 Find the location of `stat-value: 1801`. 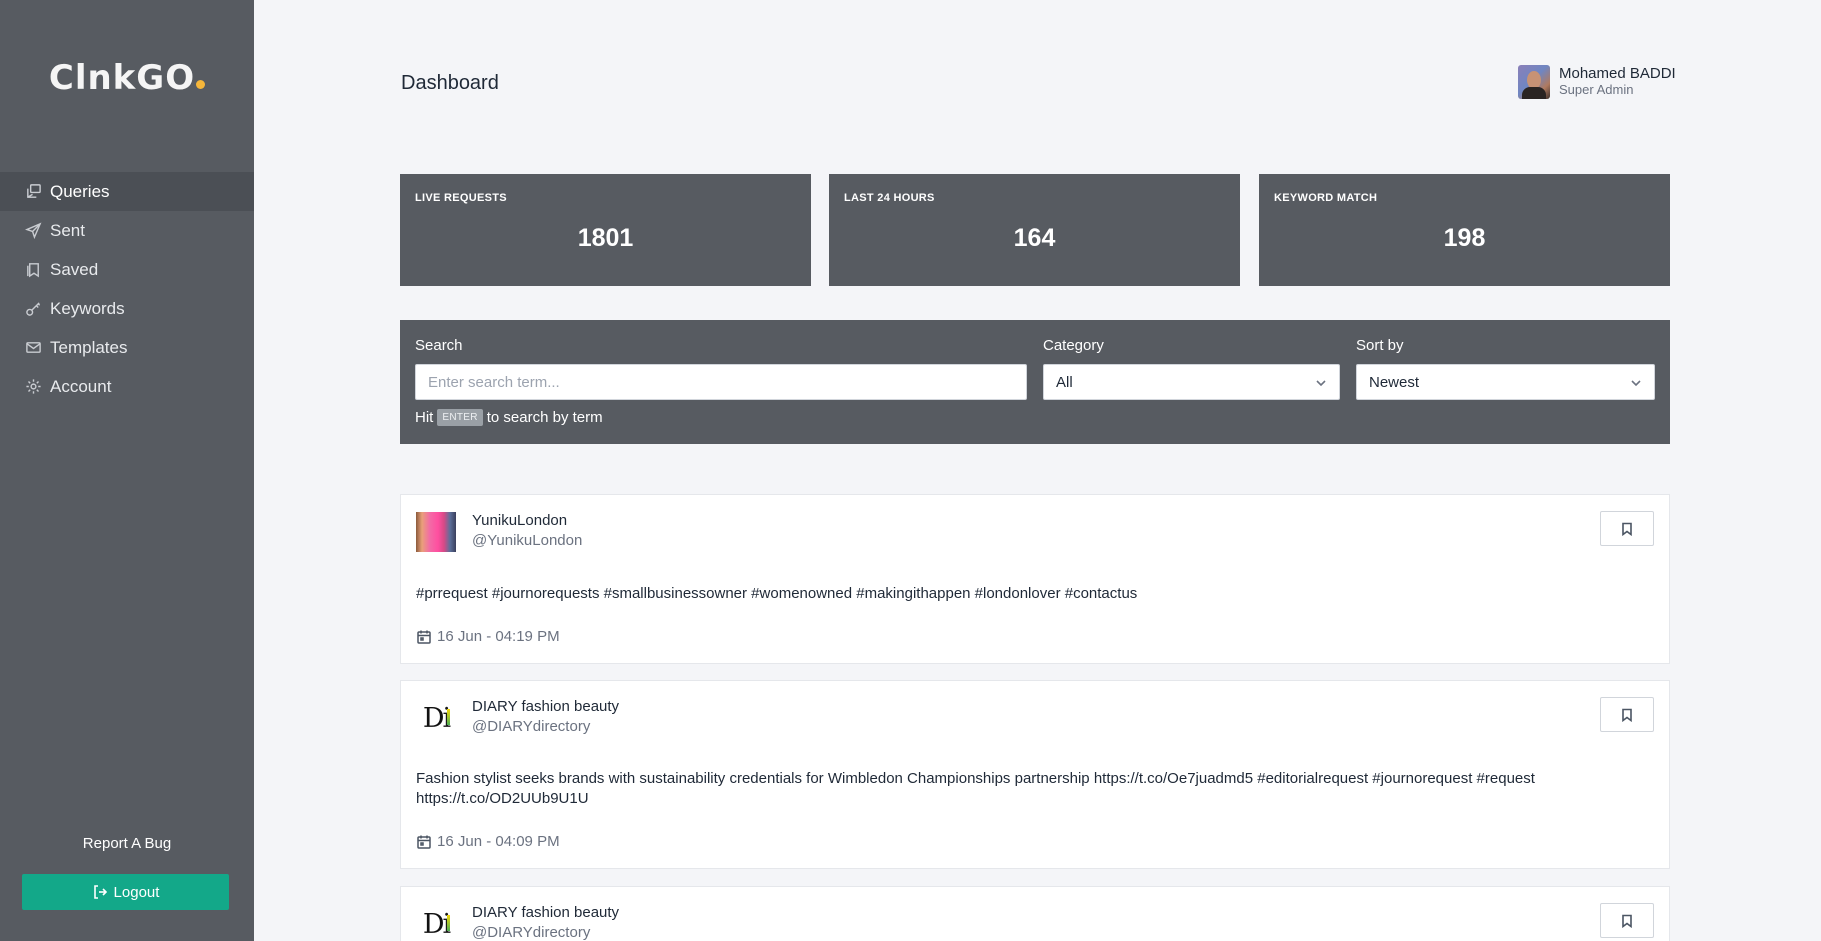

stat-value: 1801 is located at coordinates (605, 238).